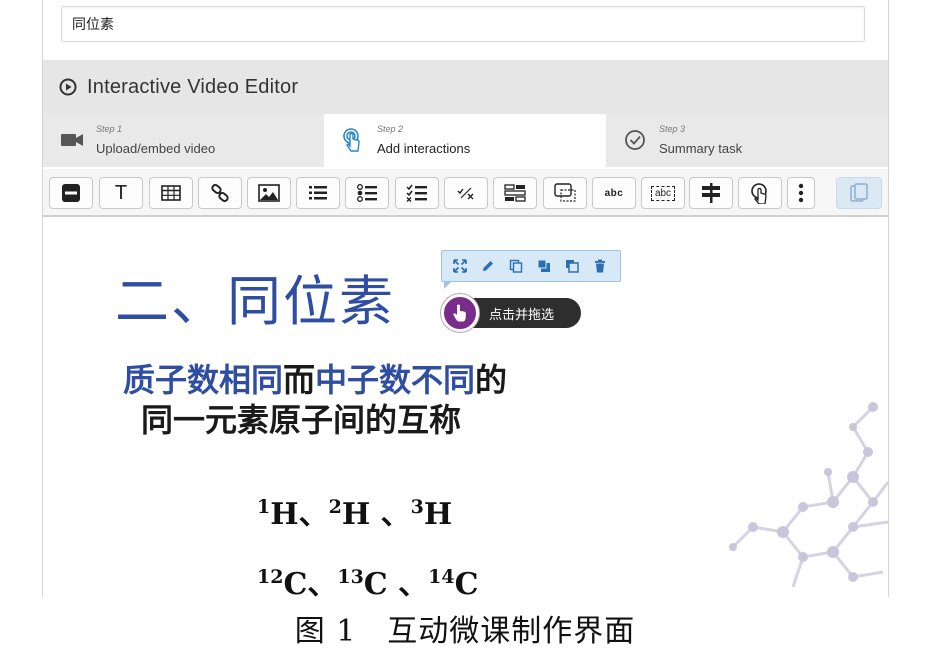  What do you see at coordinates (465, 87) in the screenshot?
I see `editor-header: Interactive Video Editor` at bounding box center [465, 87].